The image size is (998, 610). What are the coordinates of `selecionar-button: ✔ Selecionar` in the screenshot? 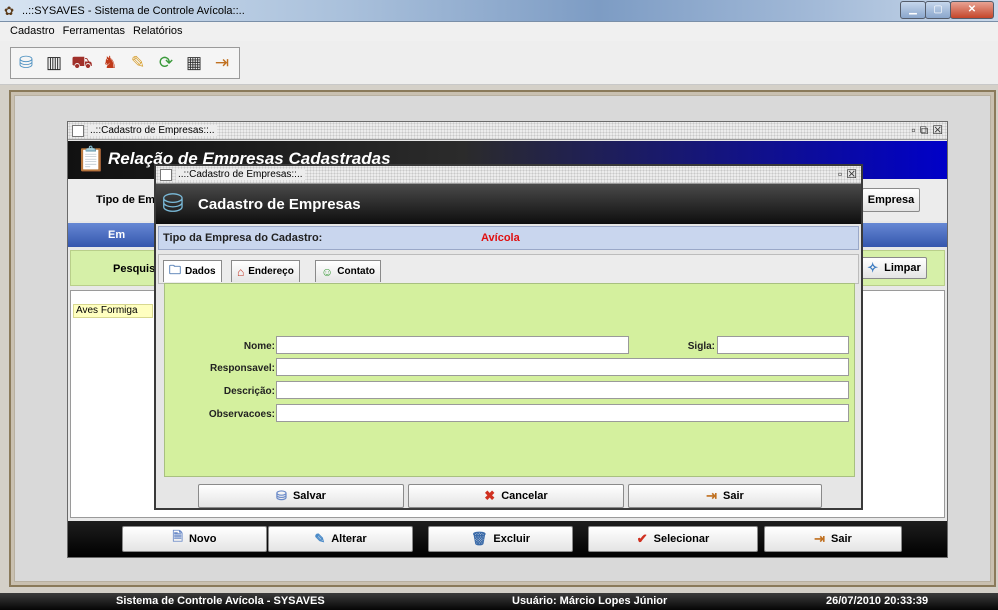 It's located at (673, 539).